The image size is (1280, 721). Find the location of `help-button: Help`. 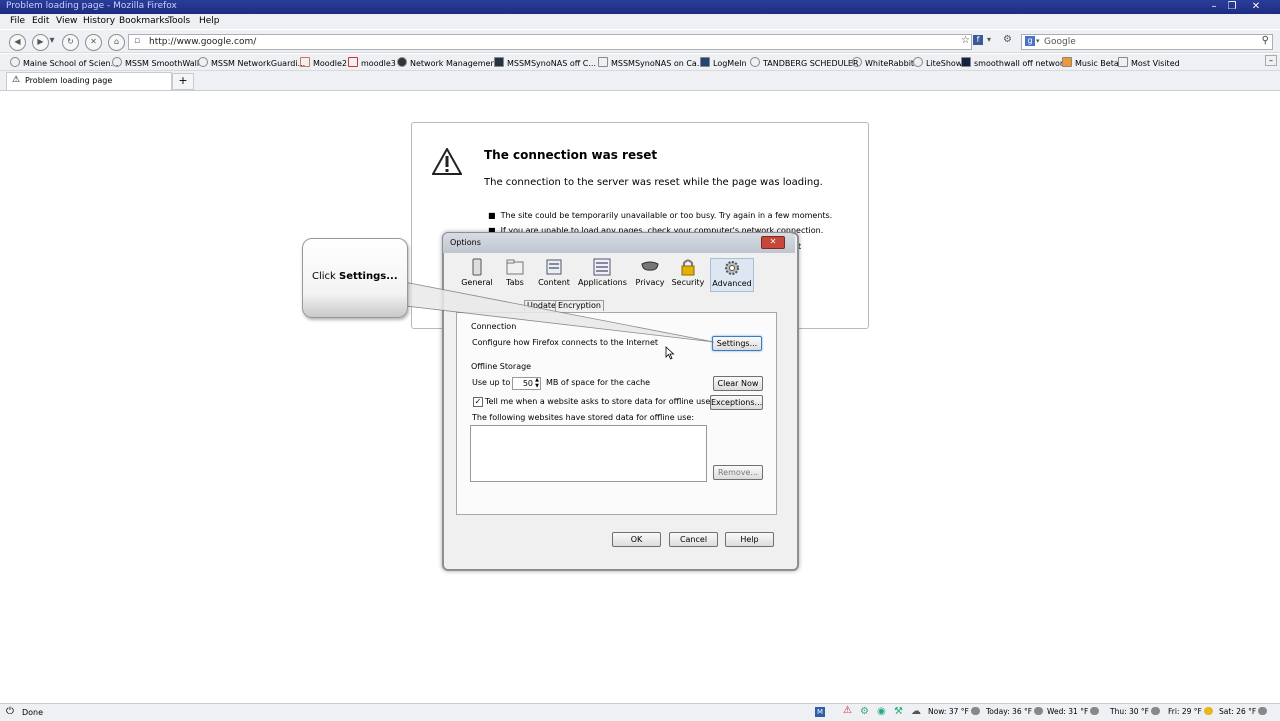

help-button: Help is located at coordinates (749, 539).